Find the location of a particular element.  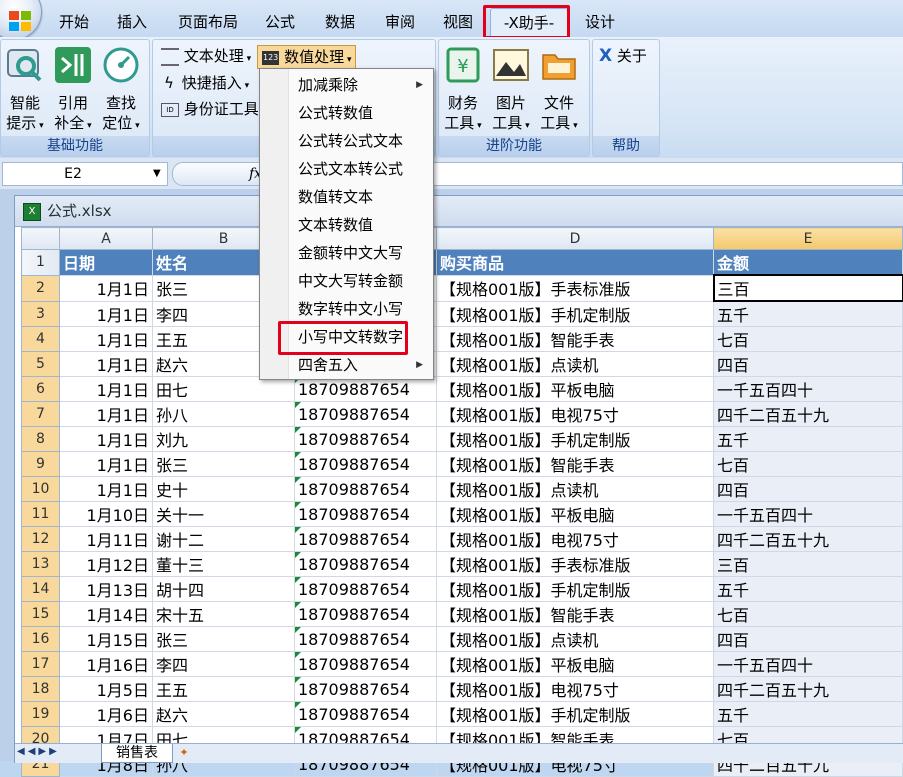

tab-review: 审阅 is located at coordinates (400, 22).